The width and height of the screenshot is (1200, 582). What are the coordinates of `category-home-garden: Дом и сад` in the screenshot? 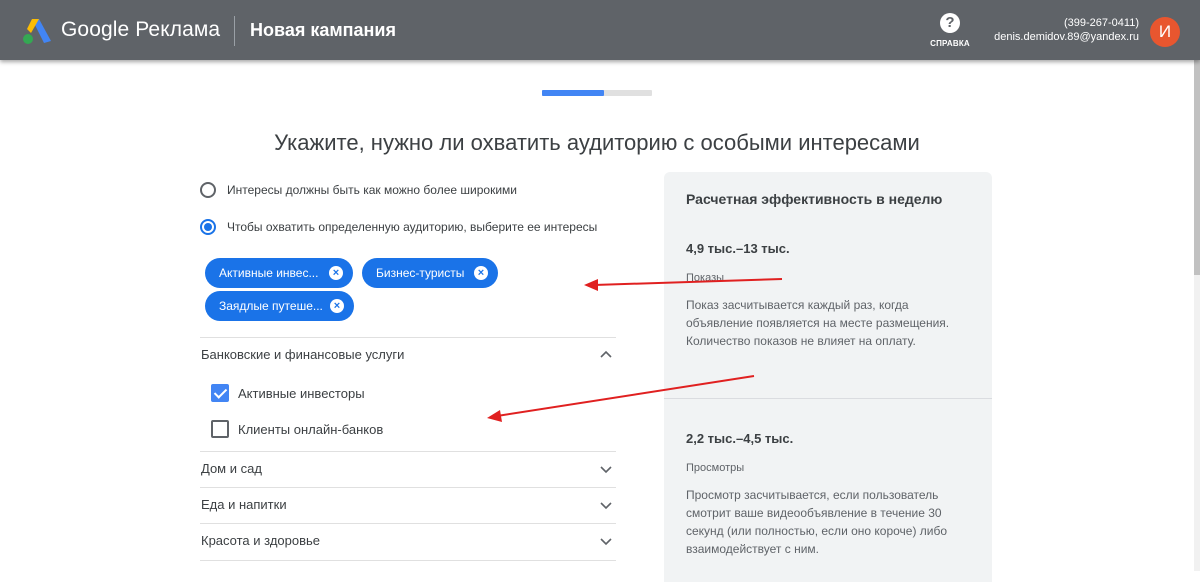 It's located at (408, 469).